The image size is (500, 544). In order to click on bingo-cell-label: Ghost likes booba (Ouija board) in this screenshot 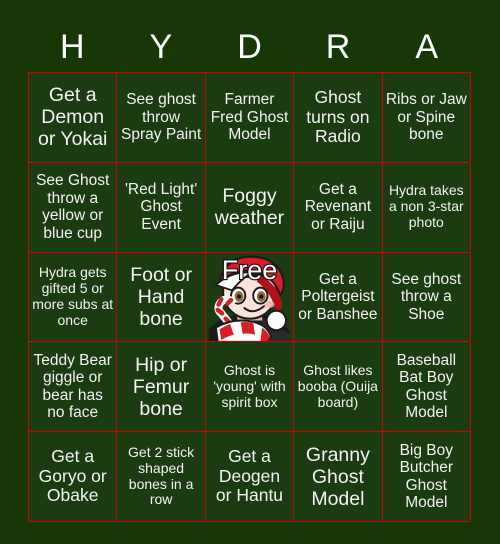, I will do `click(337, 386)`.